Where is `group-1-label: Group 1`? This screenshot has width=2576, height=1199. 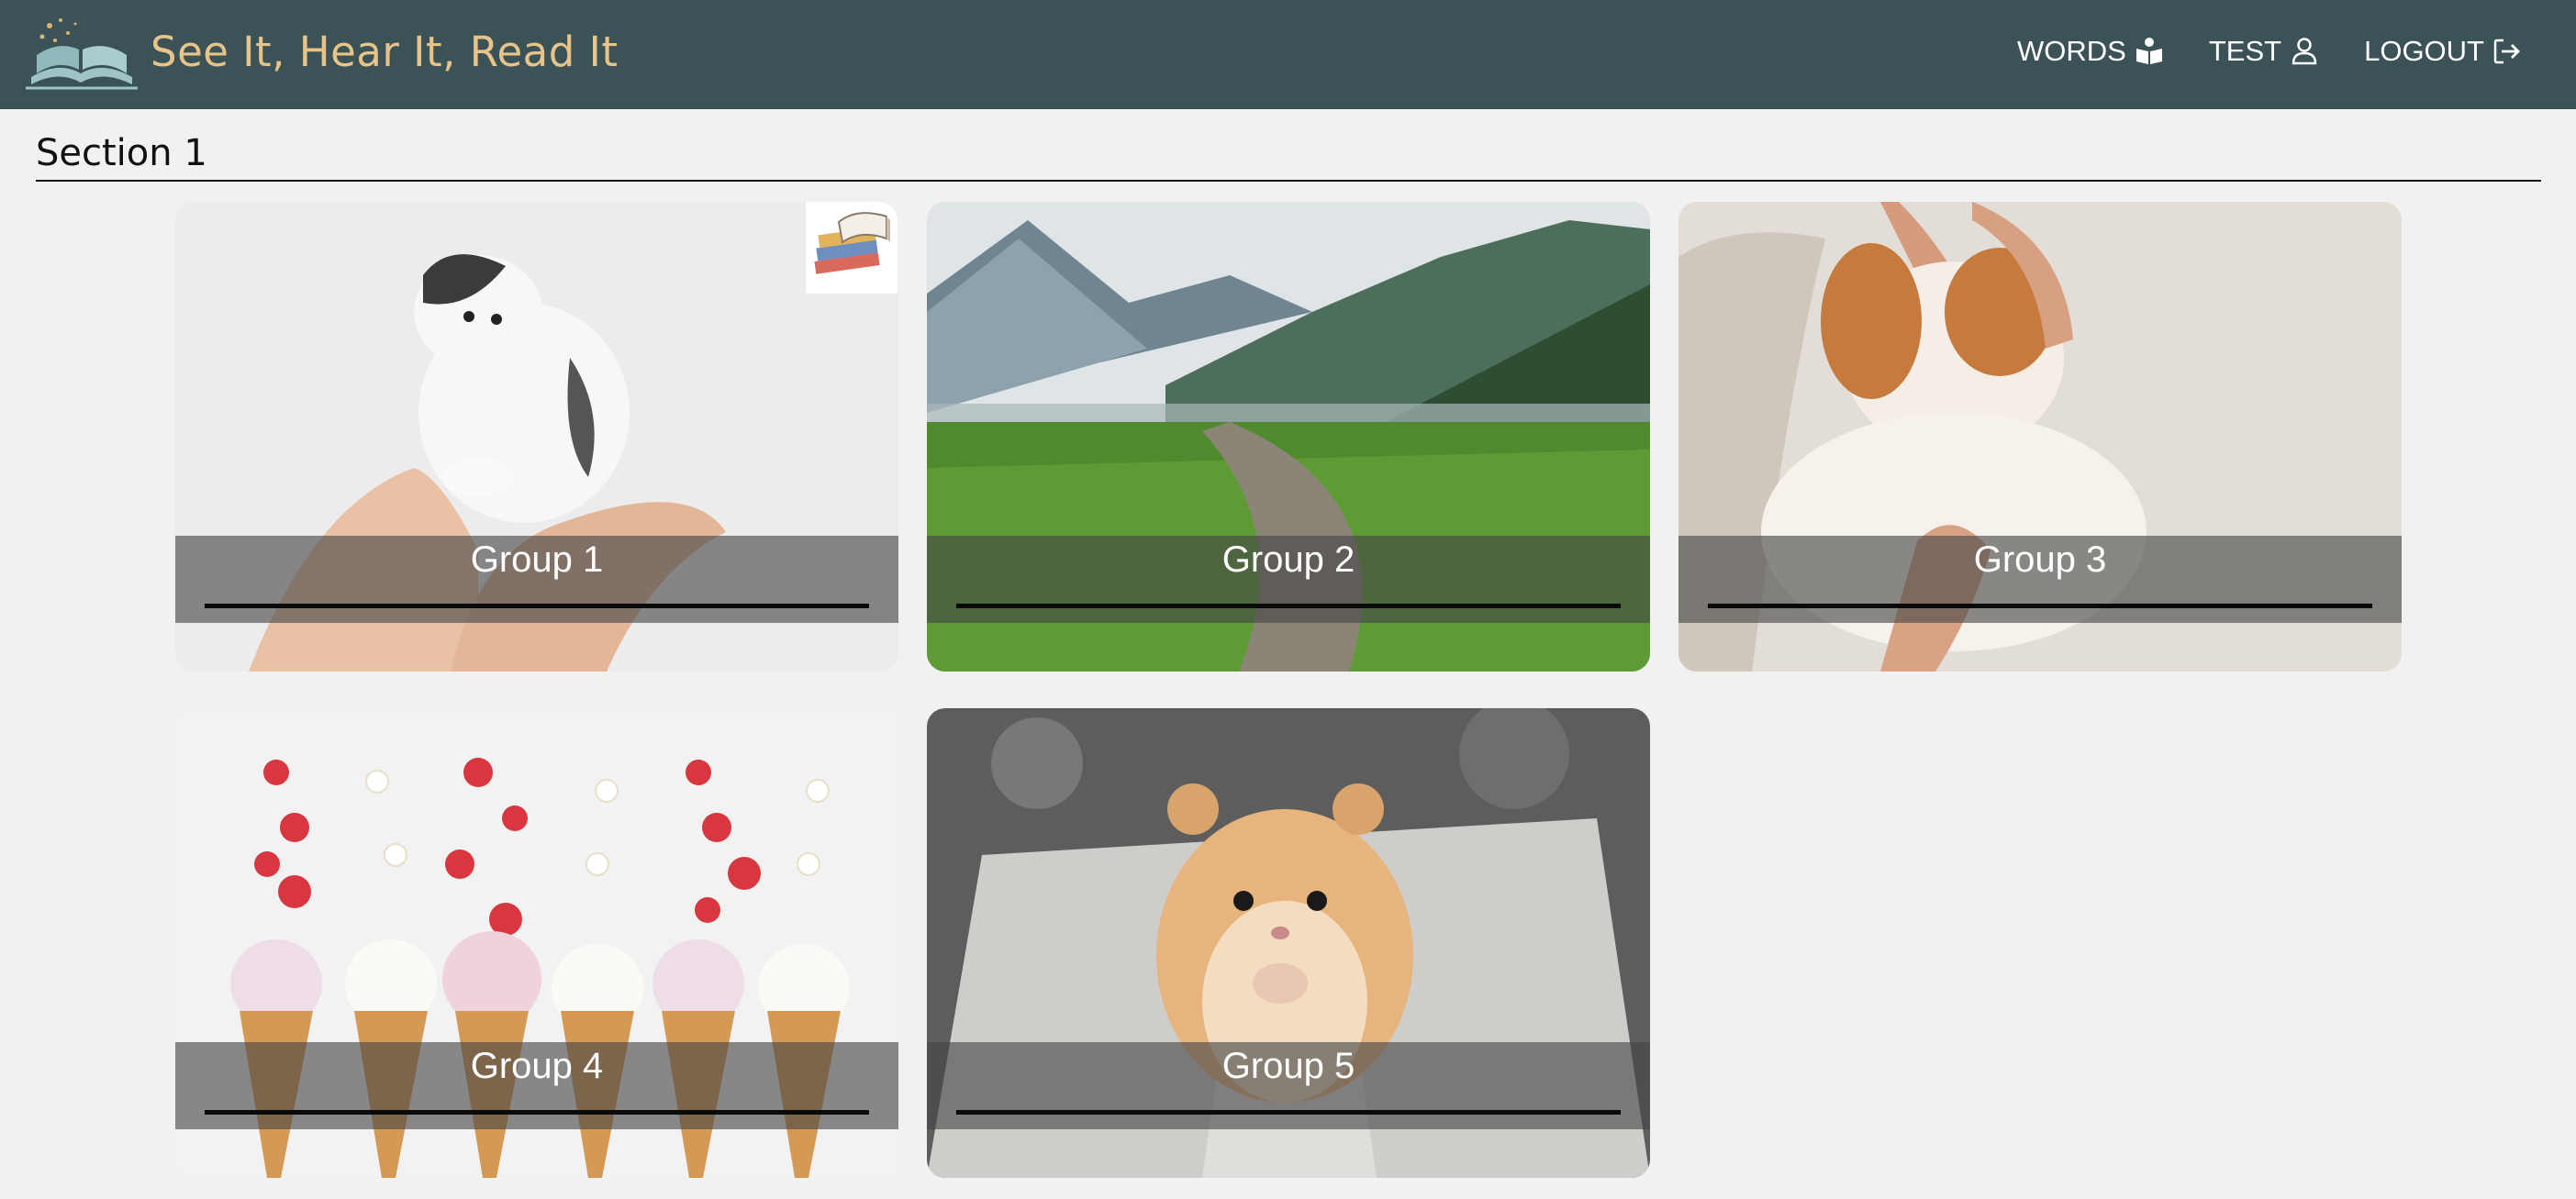 group-1-label: Group 1 is located at coordinates (537, 559).